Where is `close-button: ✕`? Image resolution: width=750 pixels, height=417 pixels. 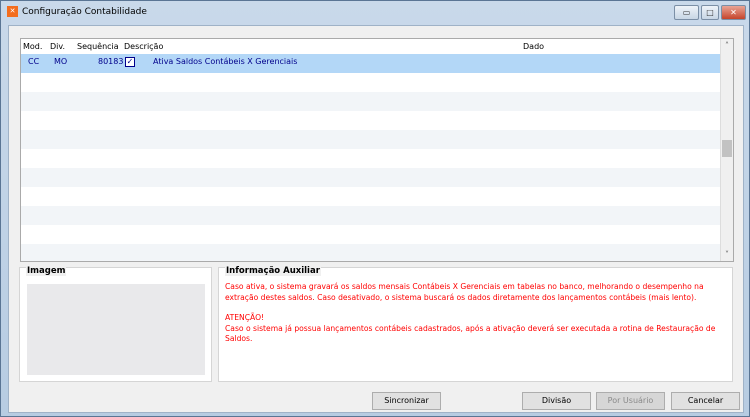 close-button: ✕ is located at coordinates (733, 12).